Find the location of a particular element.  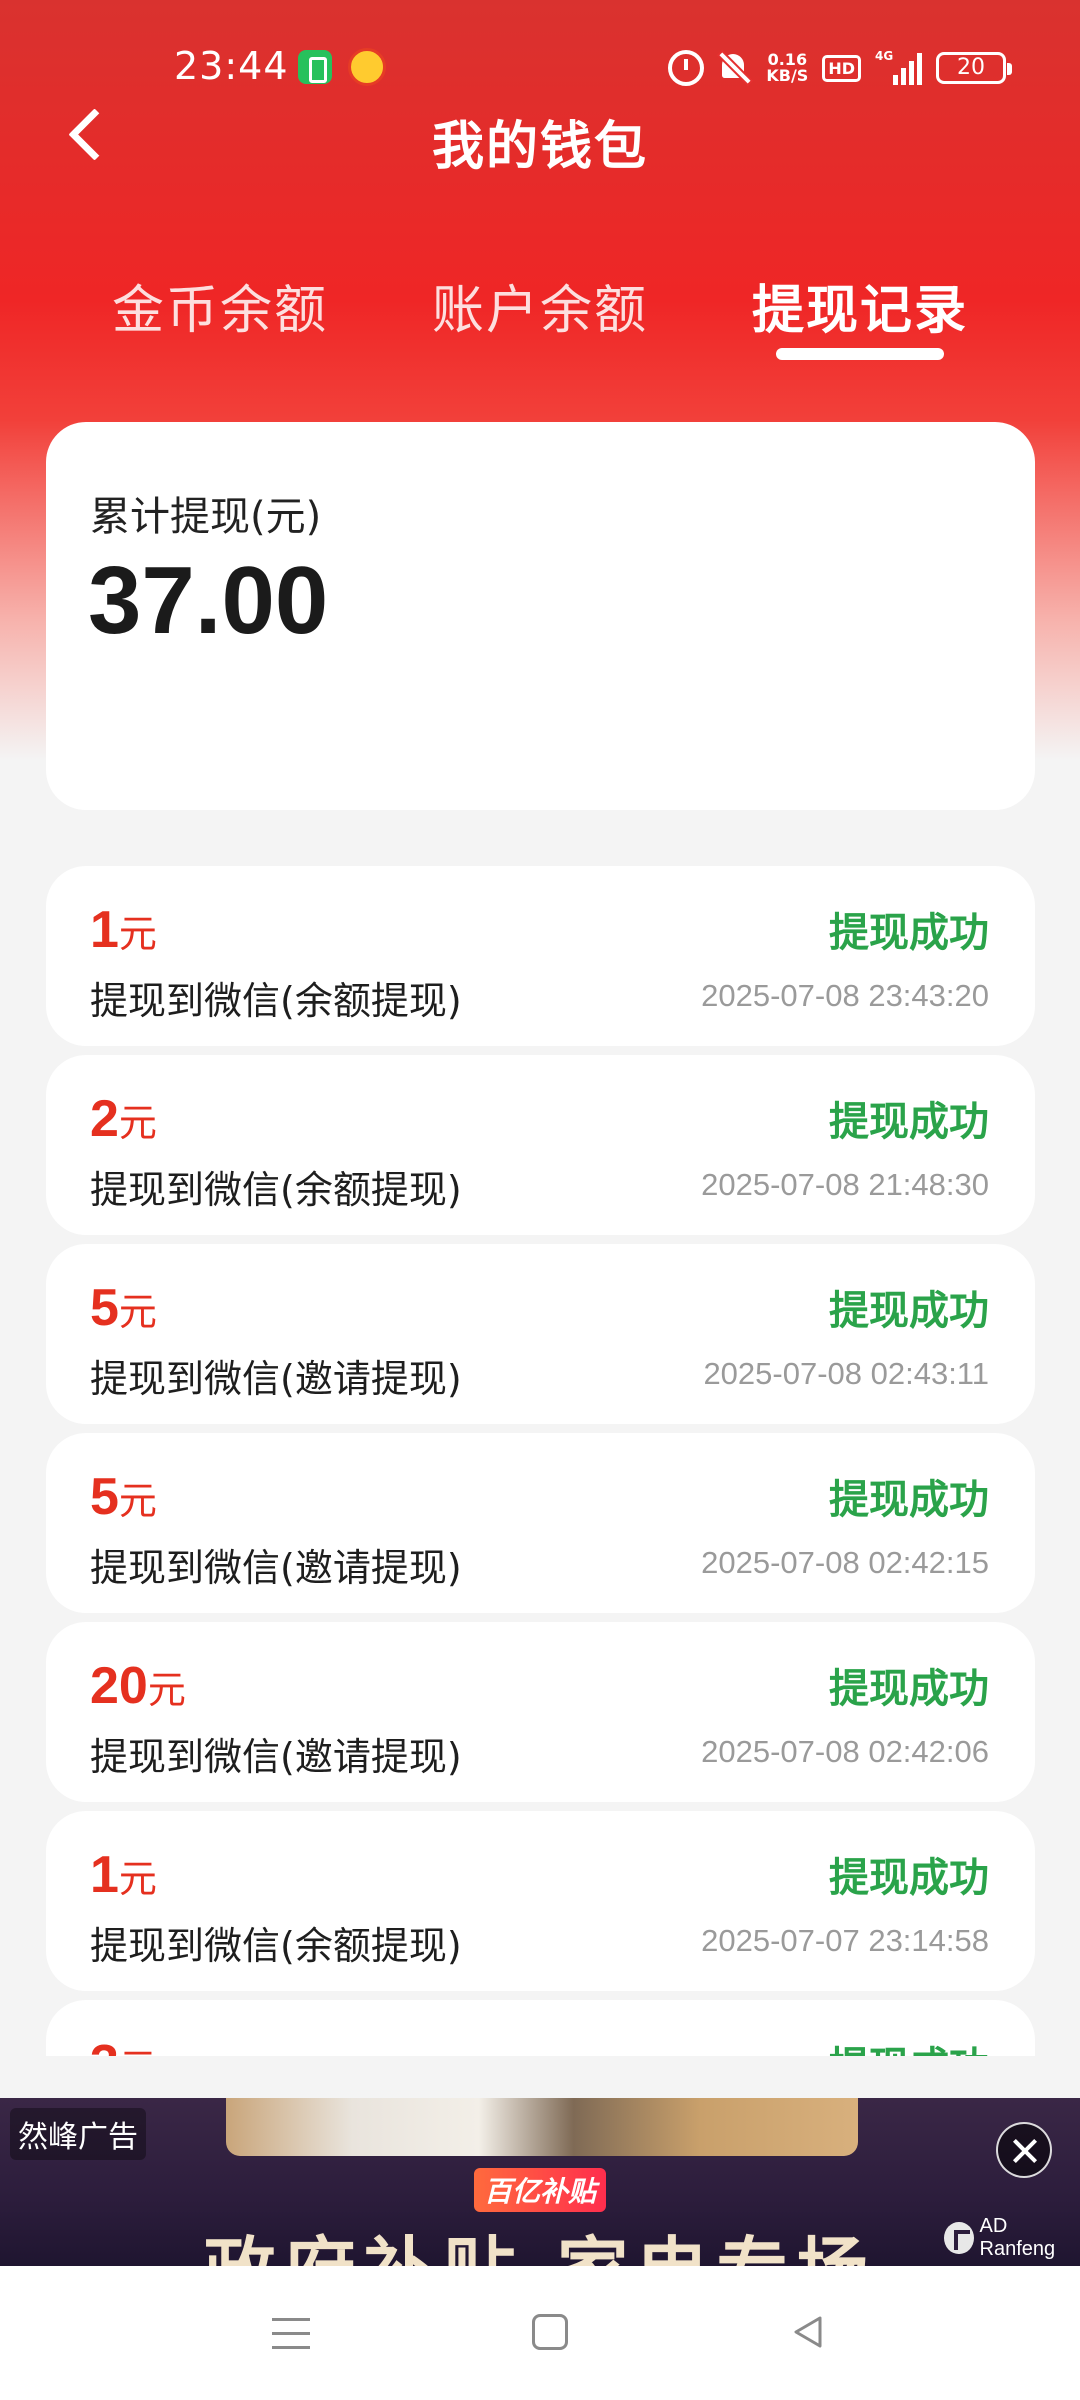

record-time: 2025-07-08 21:48:30 is located at coordinates (845, 1184).